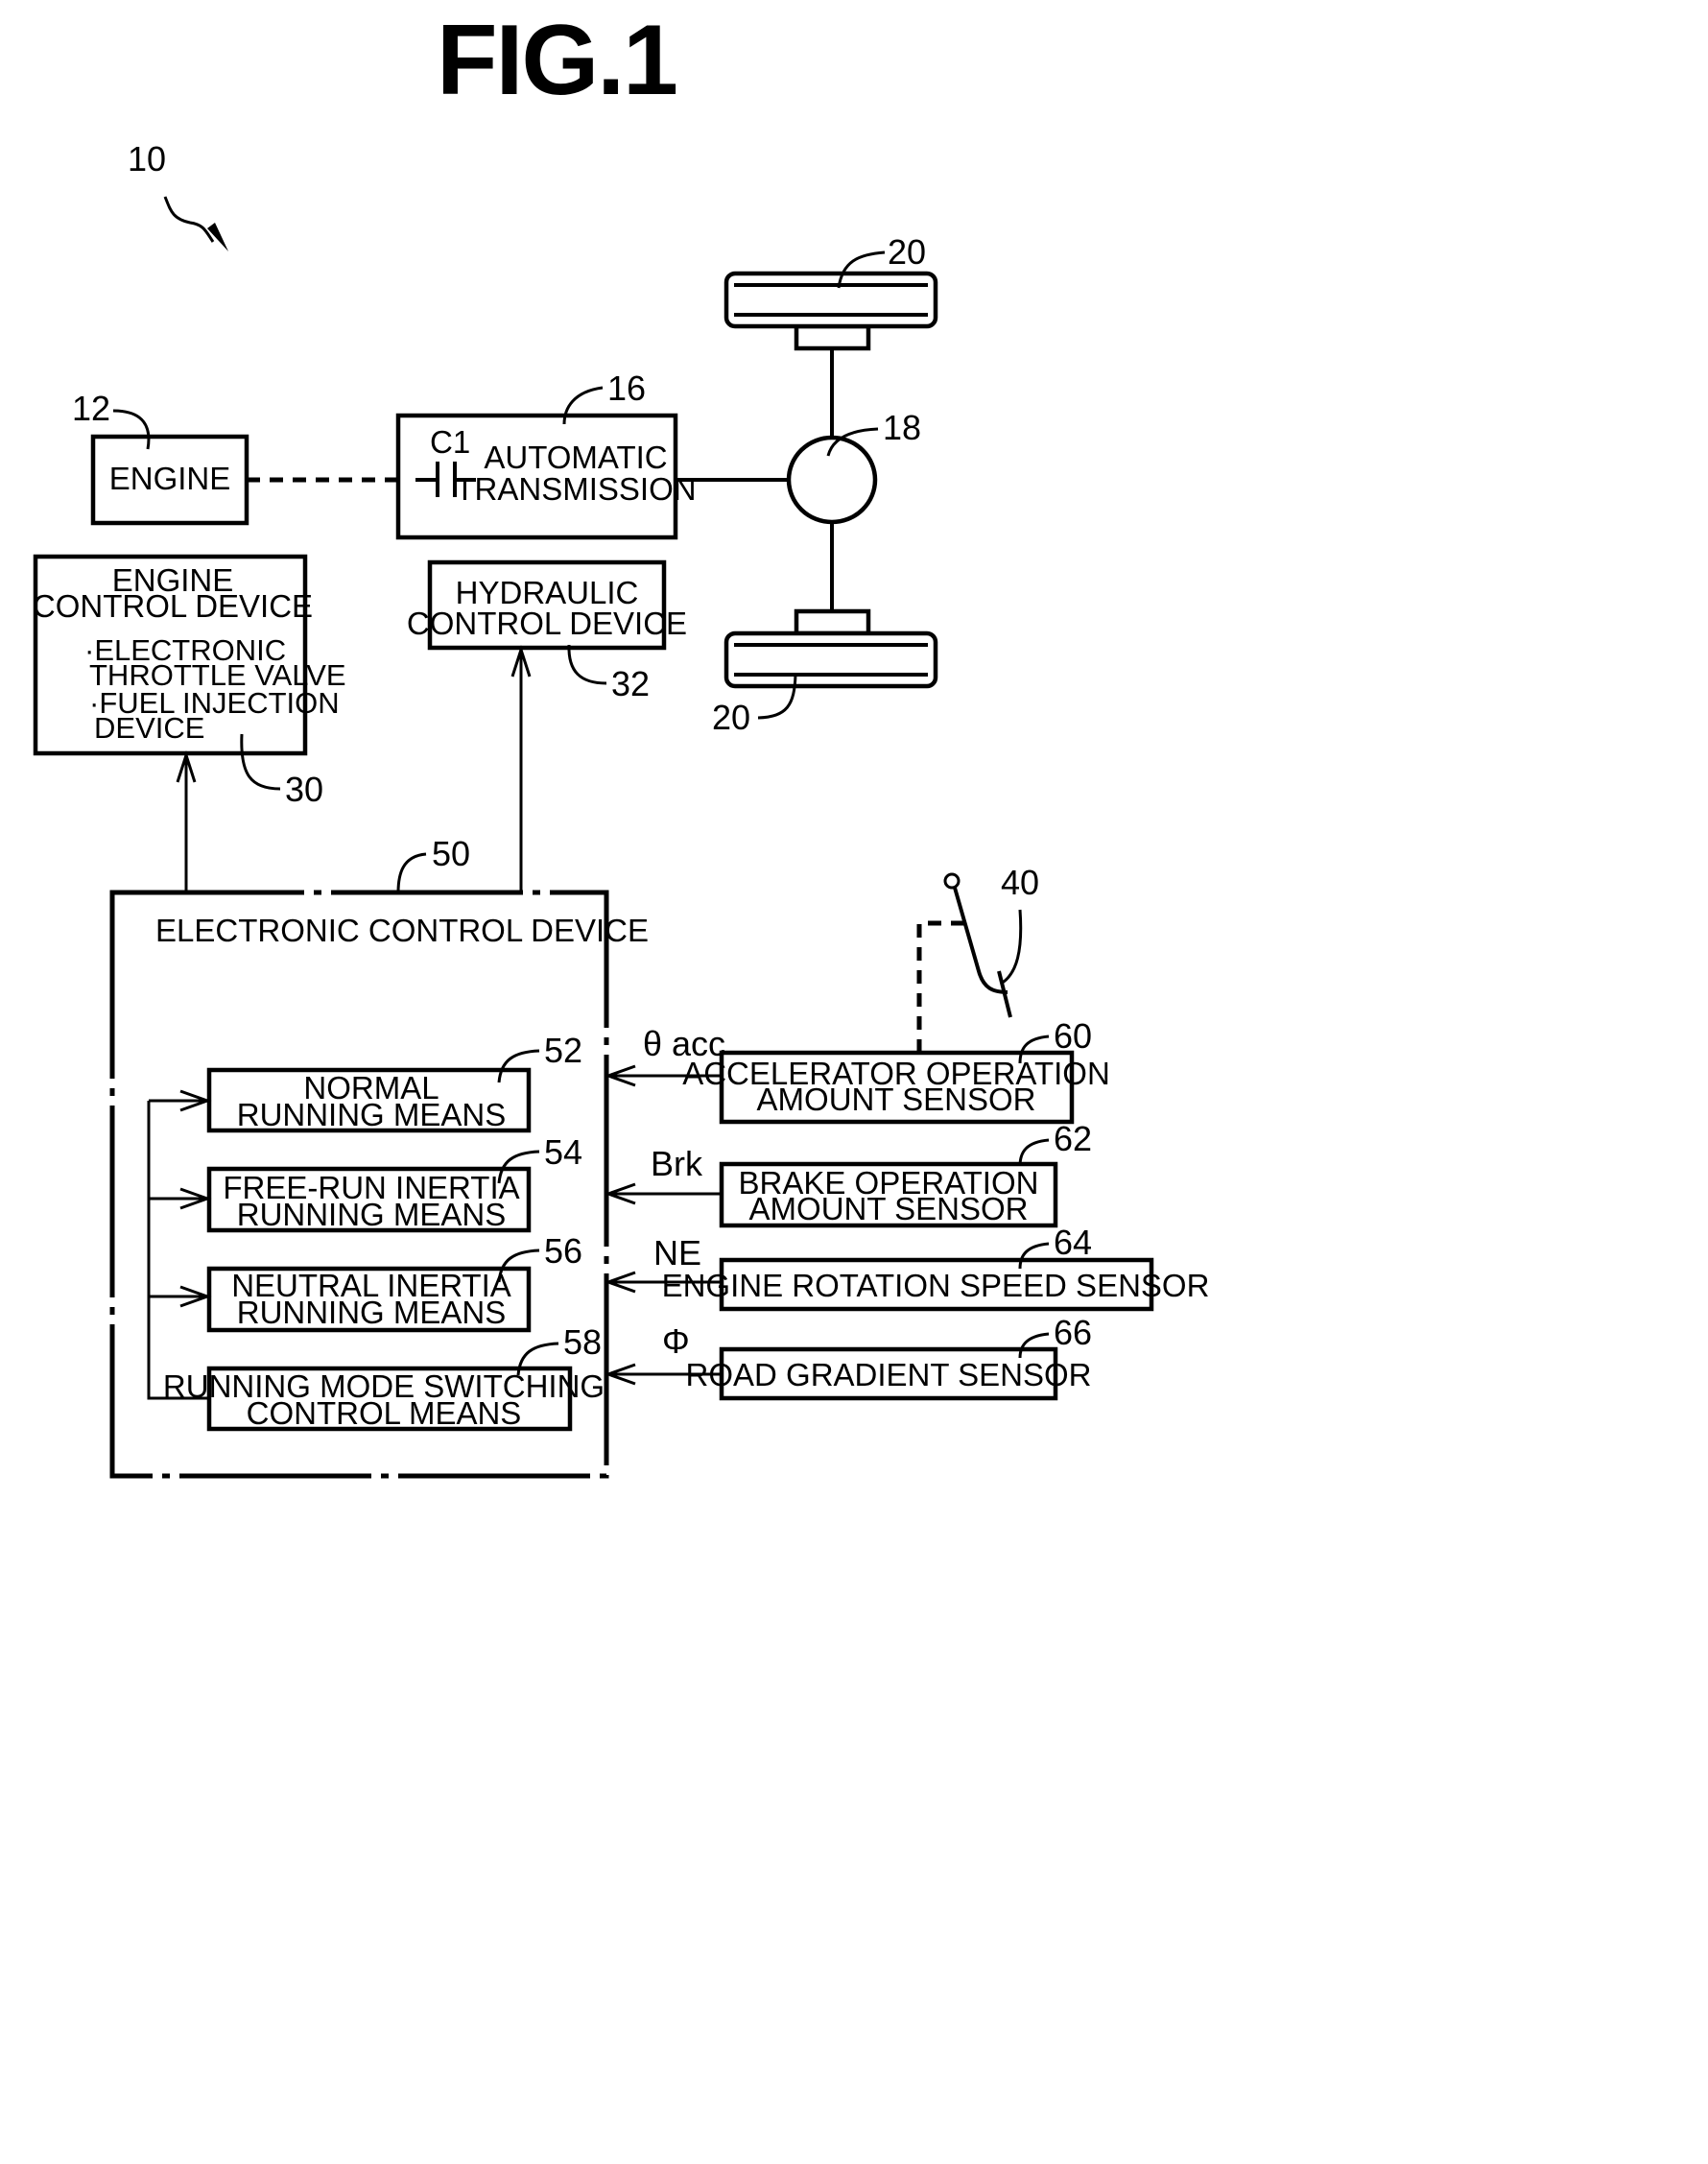  What do you see at coordinates (731, 717) in the screenshot?
I see `ref-label-20-bottom: 20` at bounding box center [731, 717].